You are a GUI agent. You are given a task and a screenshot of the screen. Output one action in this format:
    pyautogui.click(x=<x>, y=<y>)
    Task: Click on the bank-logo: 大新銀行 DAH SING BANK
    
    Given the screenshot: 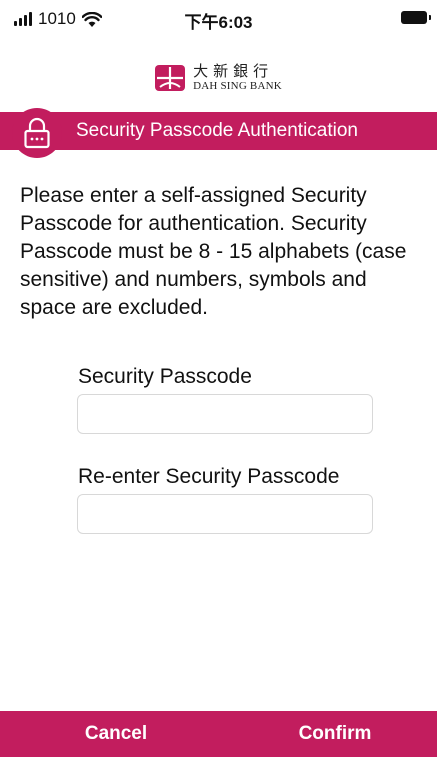 What is the action you would take?
    pyautogui.click(x=218, y=78)
    